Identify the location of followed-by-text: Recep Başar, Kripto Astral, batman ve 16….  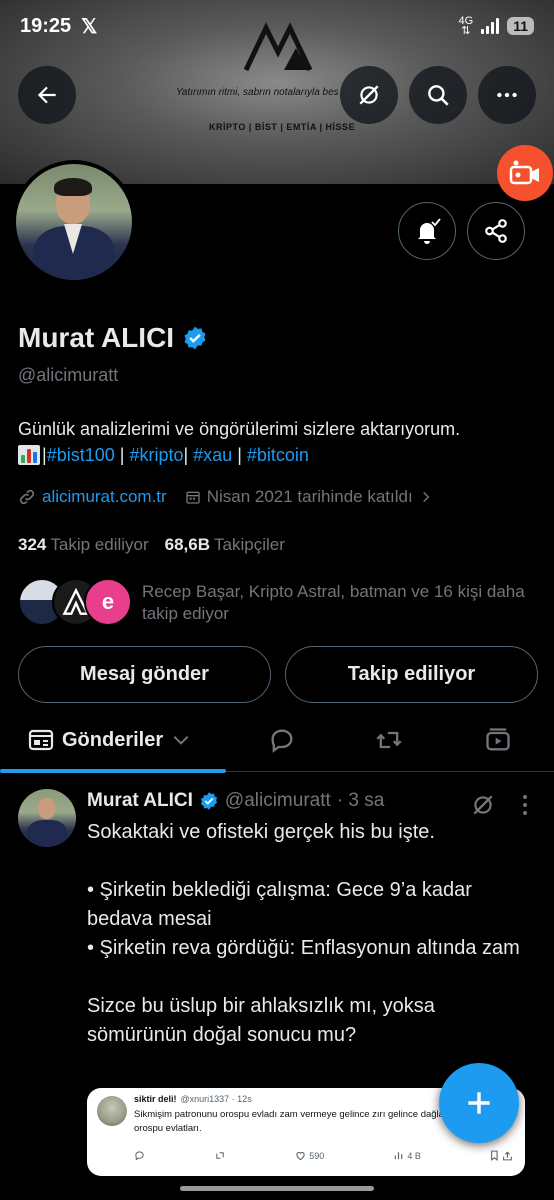
(333, 602).